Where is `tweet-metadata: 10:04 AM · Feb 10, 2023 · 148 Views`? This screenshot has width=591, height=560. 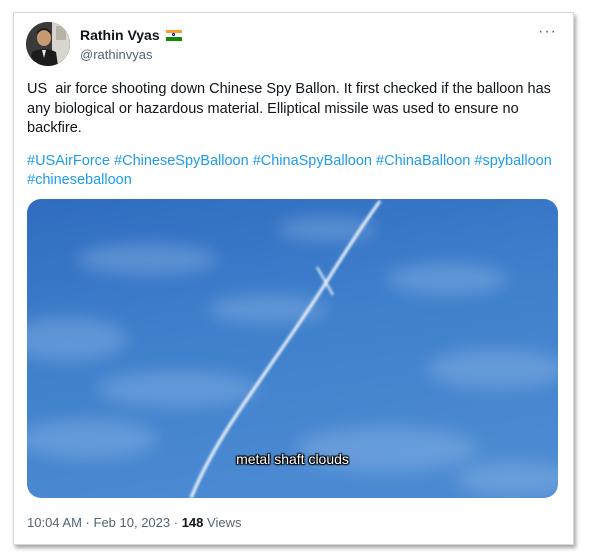
tweet-metadata: 10:04 AM · Feb 10, 2023 · 148 Views is located at coordinates (134, 522).